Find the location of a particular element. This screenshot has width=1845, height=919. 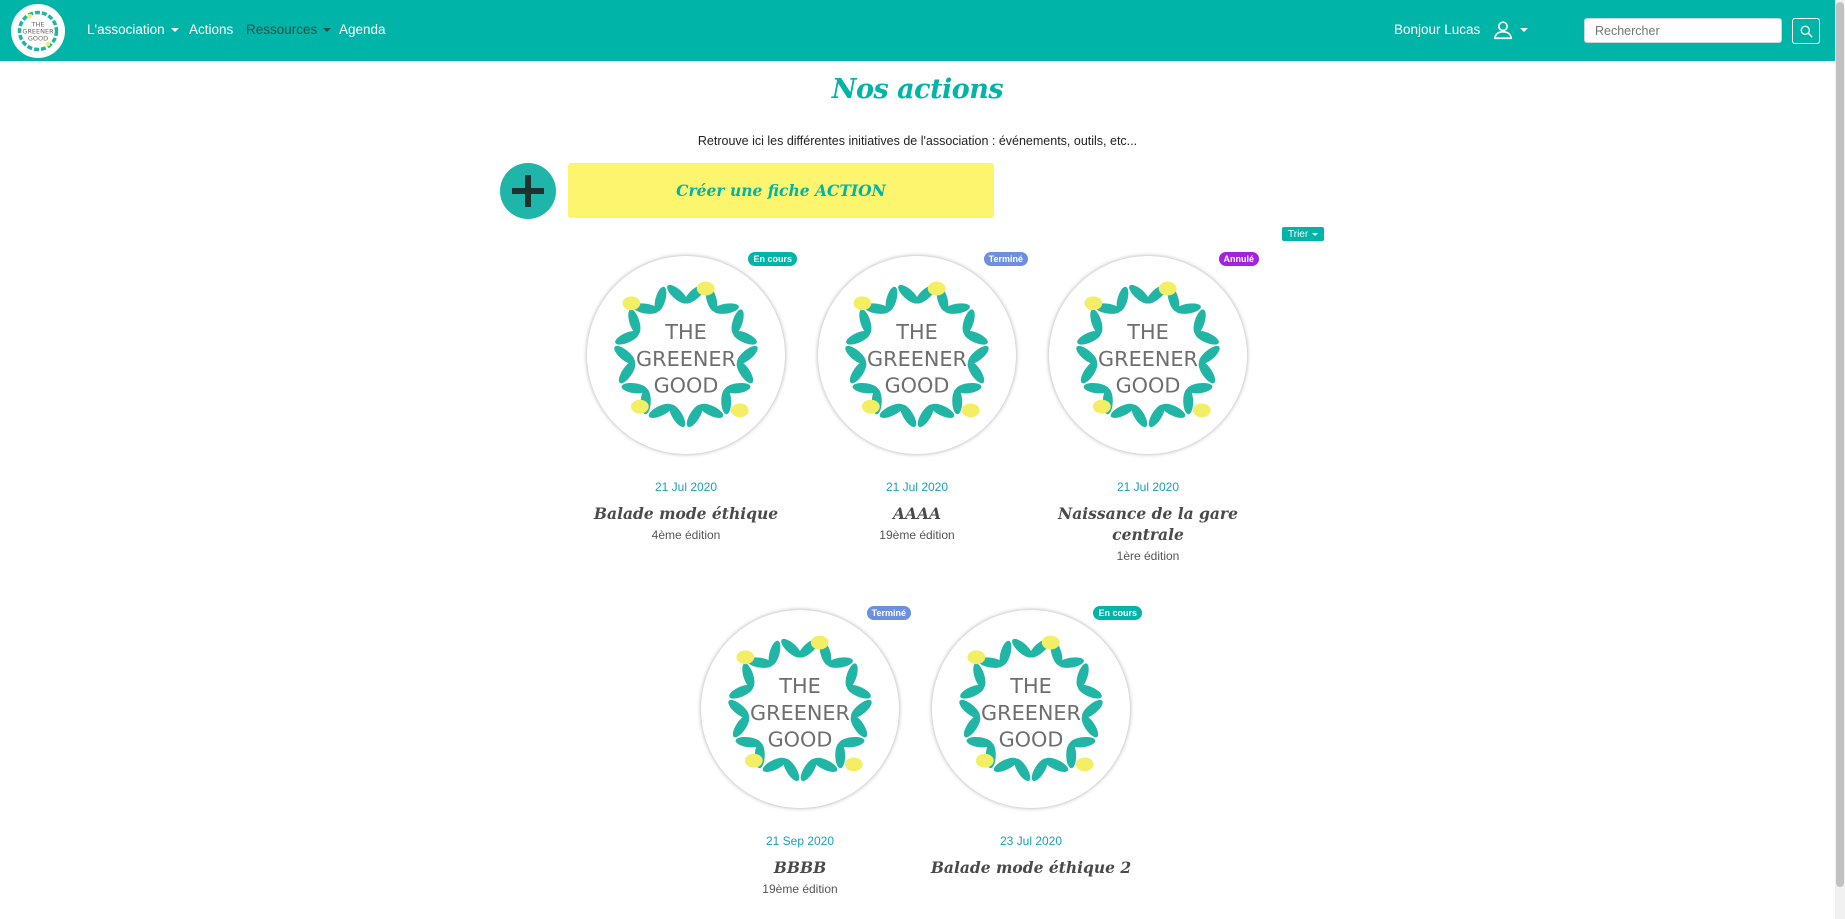

search-input is located at coordinates (1683, 30).